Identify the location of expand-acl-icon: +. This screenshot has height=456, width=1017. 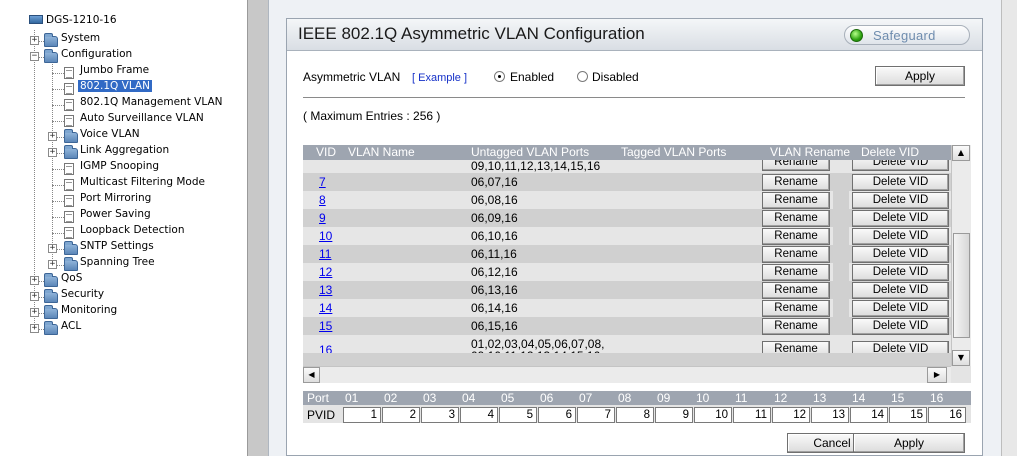
(34, 328).